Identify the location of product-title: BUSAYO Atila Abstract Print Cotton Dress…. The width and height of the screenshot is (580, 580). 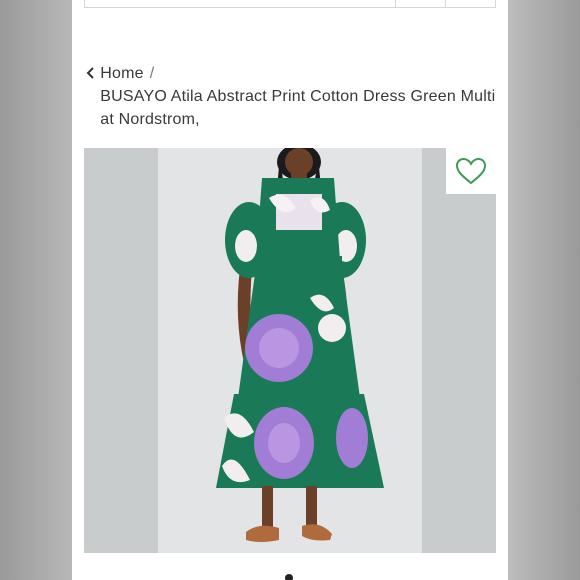
(298, 108).